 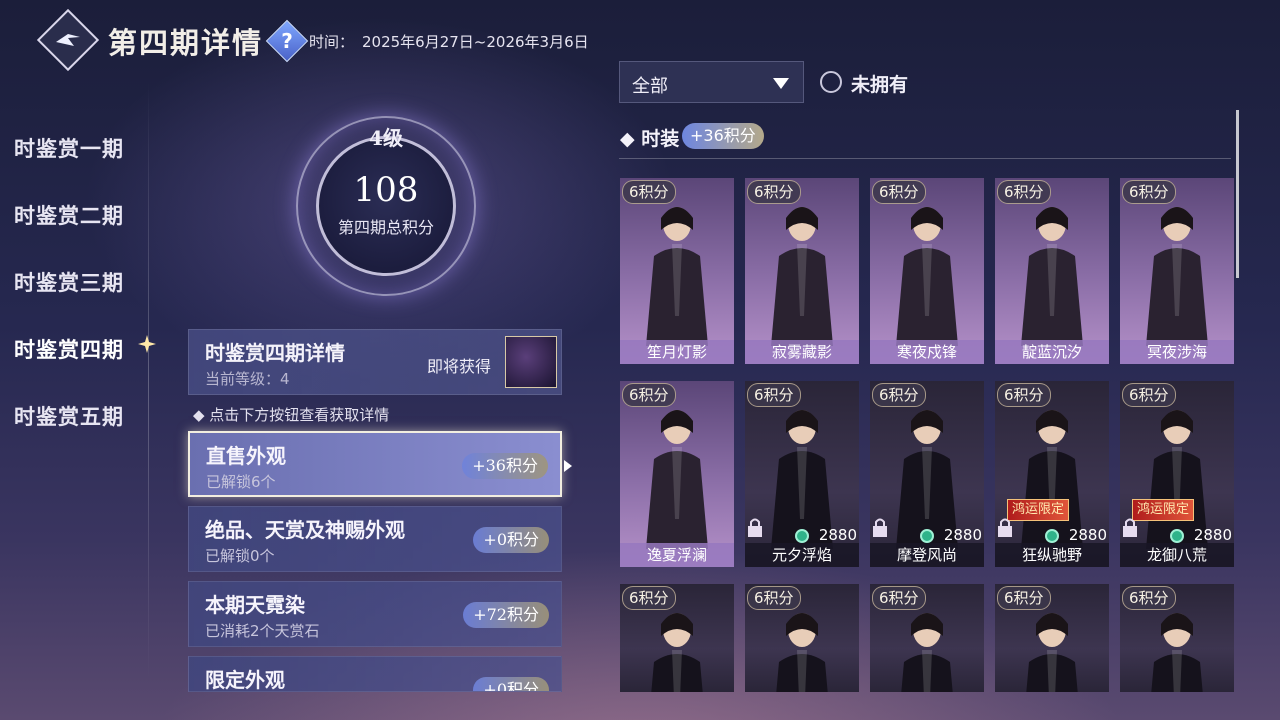 I want to click on outfit-card: 6积分笙月灯影, so click(x=677, y=271).